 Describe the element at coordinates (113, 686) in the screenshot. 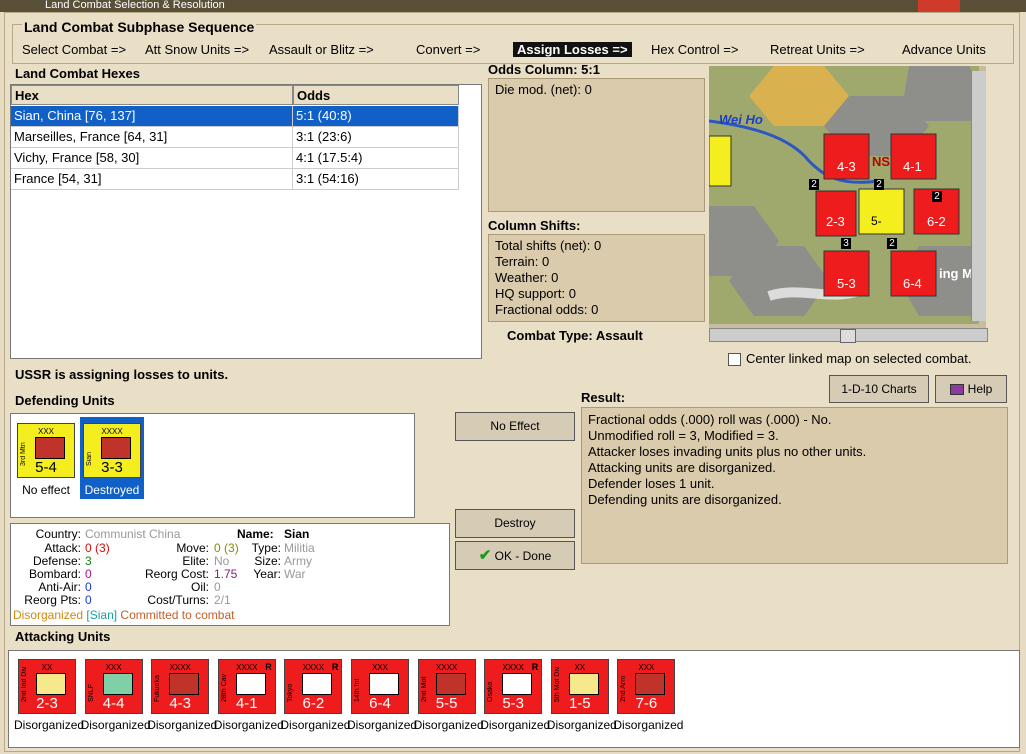

I see `attacking-unit: SNLF XXX 4-4` at that location.